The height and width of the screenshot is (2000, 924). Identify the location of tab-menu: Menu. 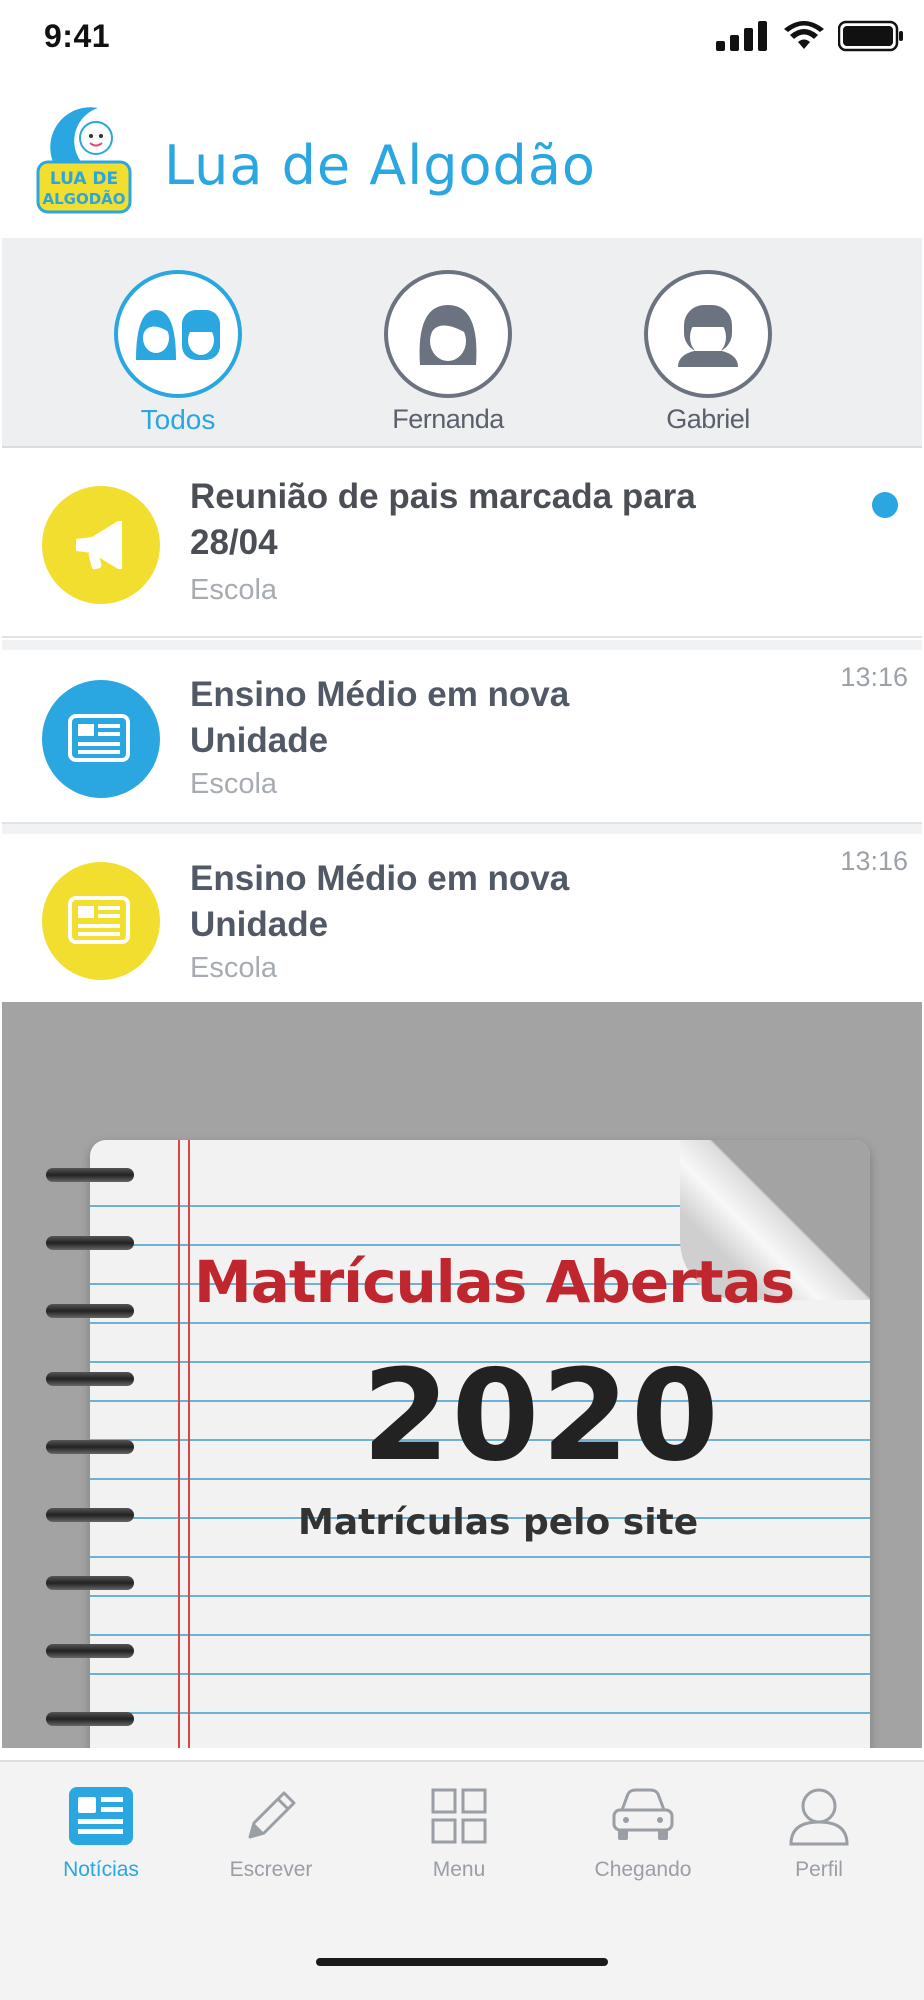
(459, 1832).